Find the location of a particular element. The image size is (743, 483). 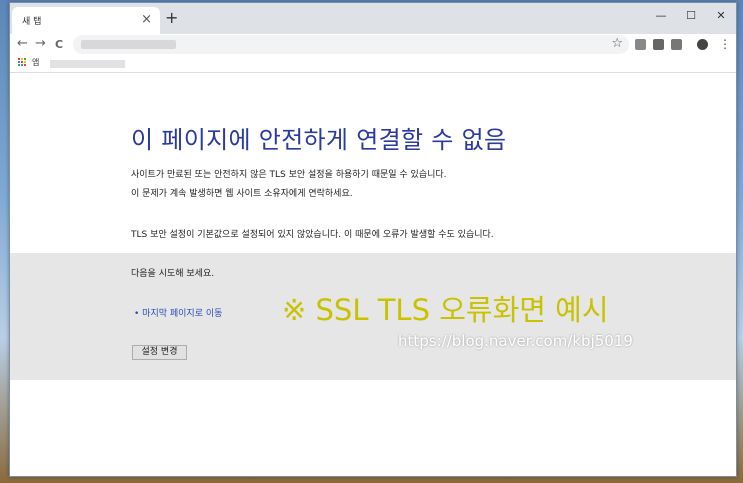

page-title: 이 페이지에 안전하게 연결할 수 없음 is located at coordinates (319, 140).